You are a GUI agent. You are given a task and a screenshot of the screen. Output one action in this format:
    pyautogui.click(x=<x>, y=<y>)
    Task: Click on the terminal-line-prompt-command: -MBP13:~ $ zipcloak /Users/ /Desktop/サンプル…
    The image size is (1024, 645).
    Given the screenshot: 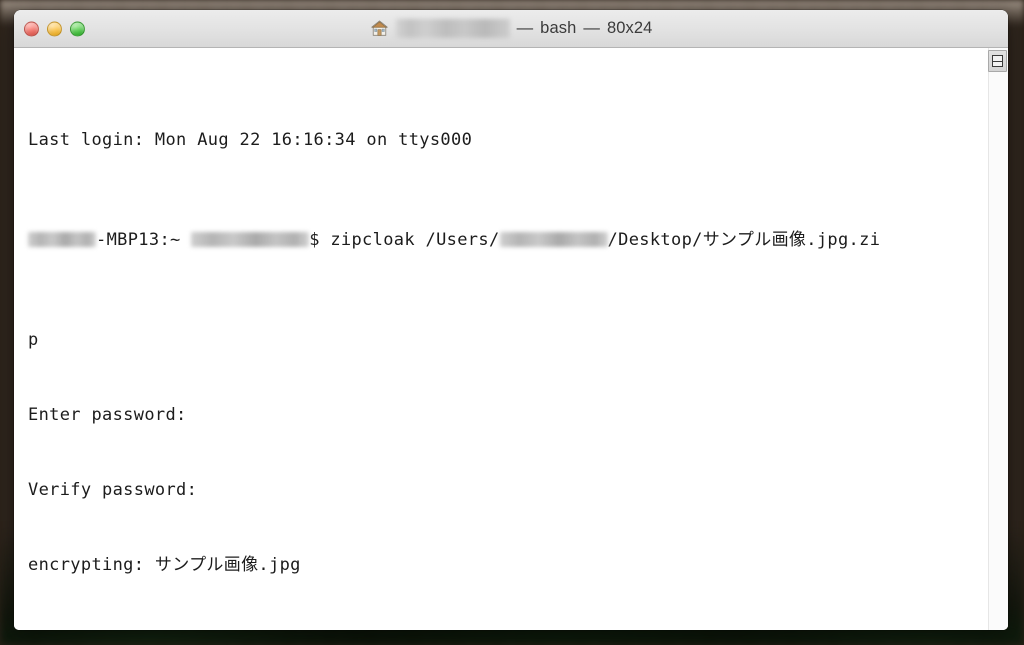 What is the action you would take?
    pyautogui.click(x=505, y=240)
    